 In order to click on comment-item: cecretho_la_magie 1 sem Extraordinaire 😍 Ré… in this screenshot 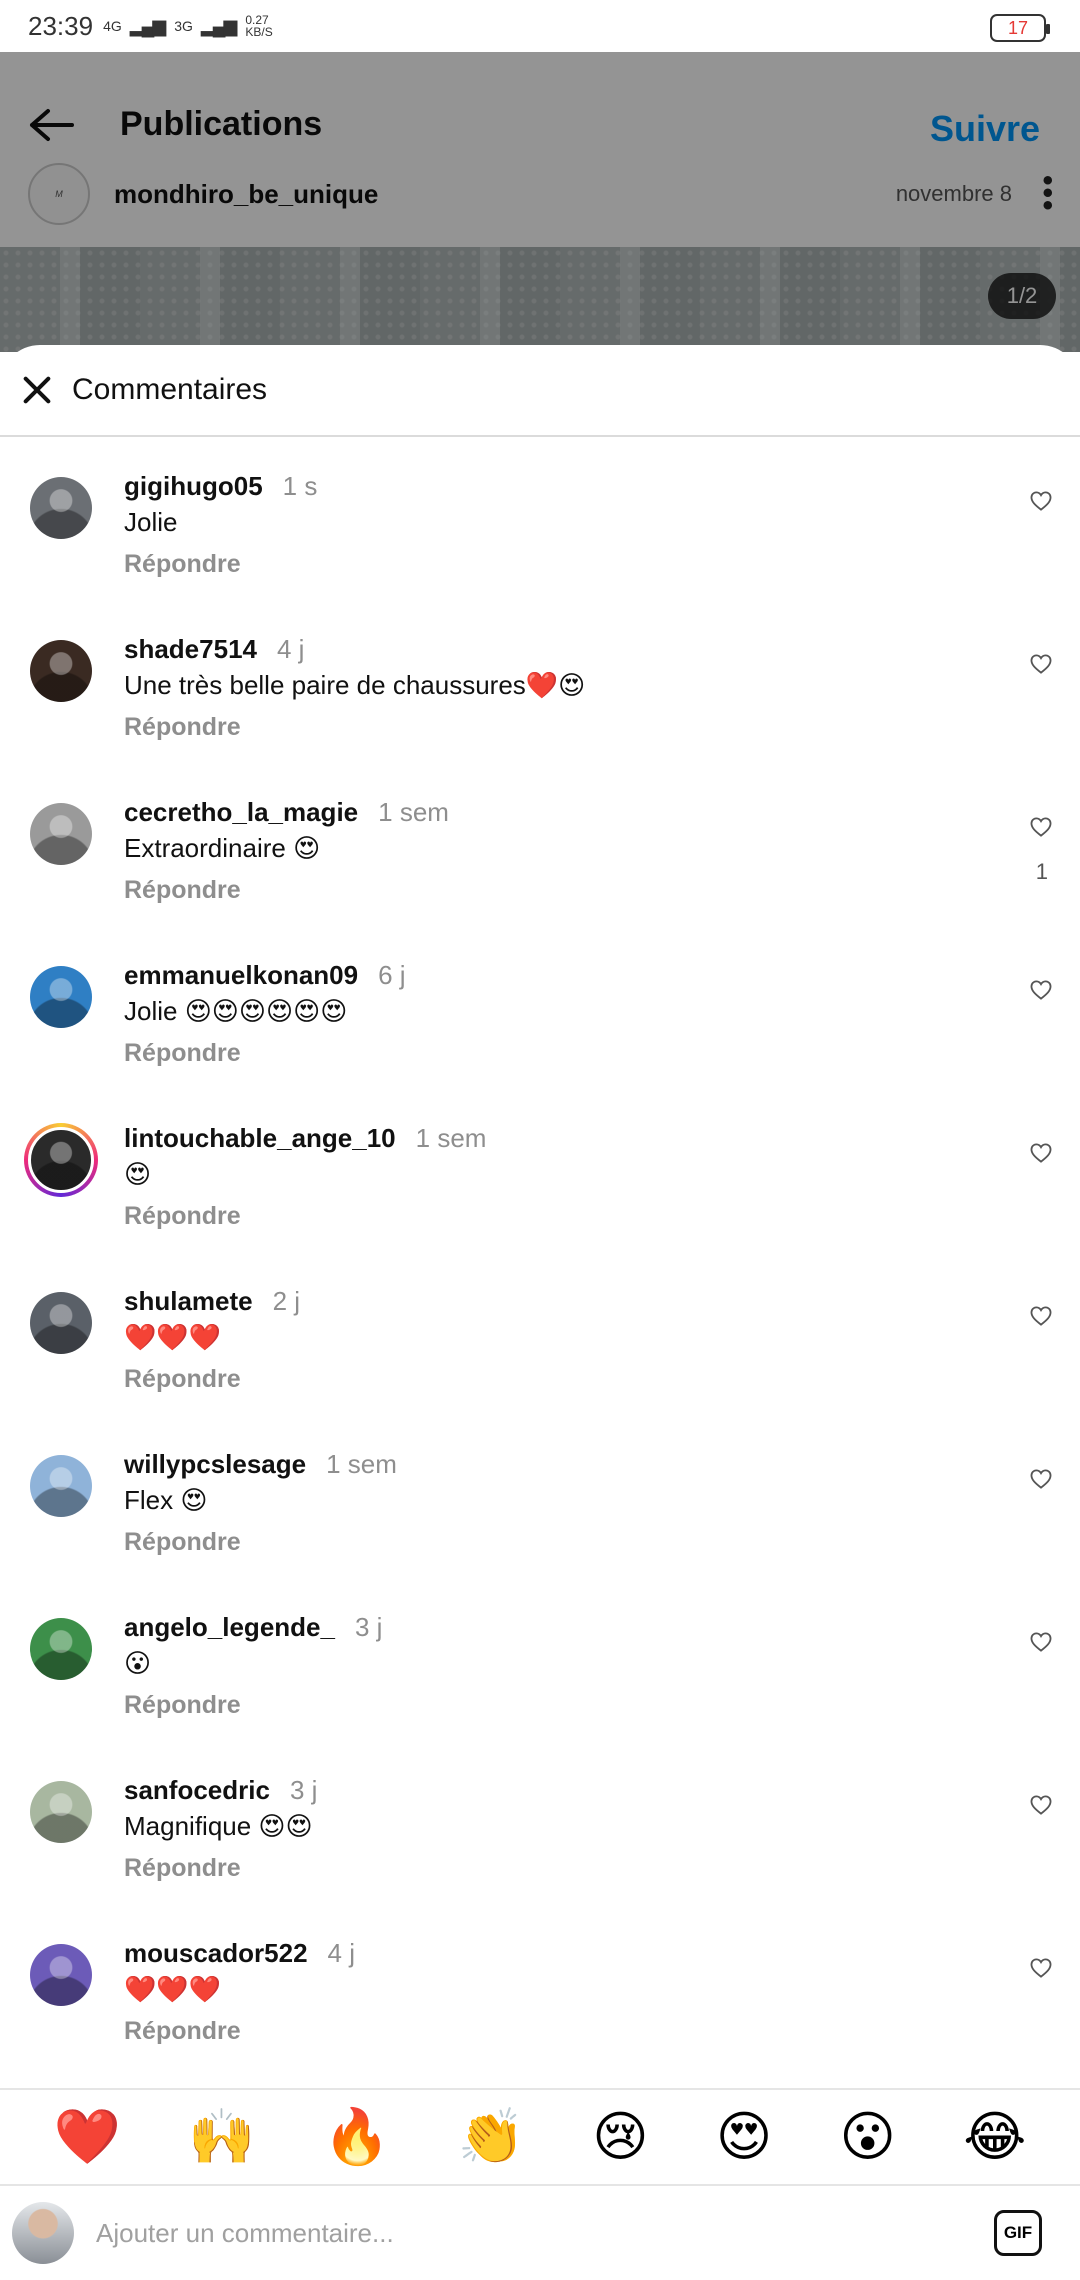, I will do `click(540, 864)`.